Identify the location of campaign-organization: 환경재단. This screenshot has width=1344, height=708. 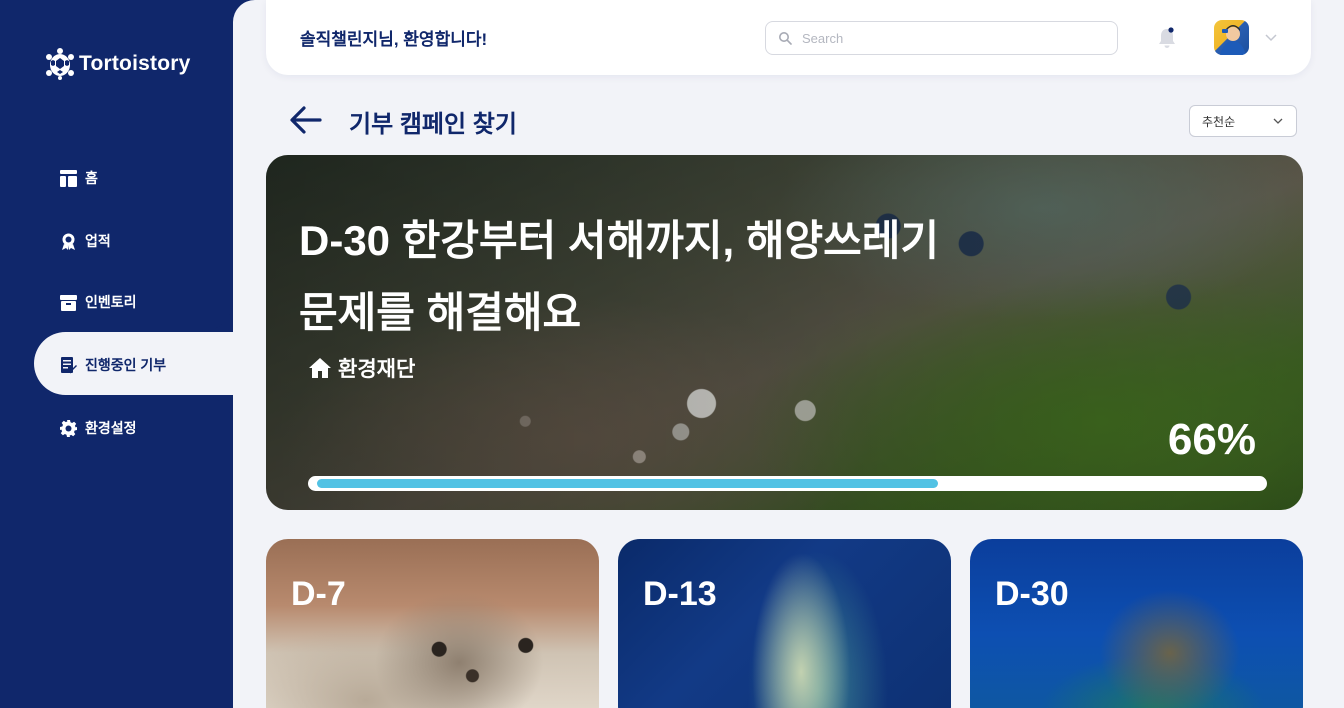
(361, 368).